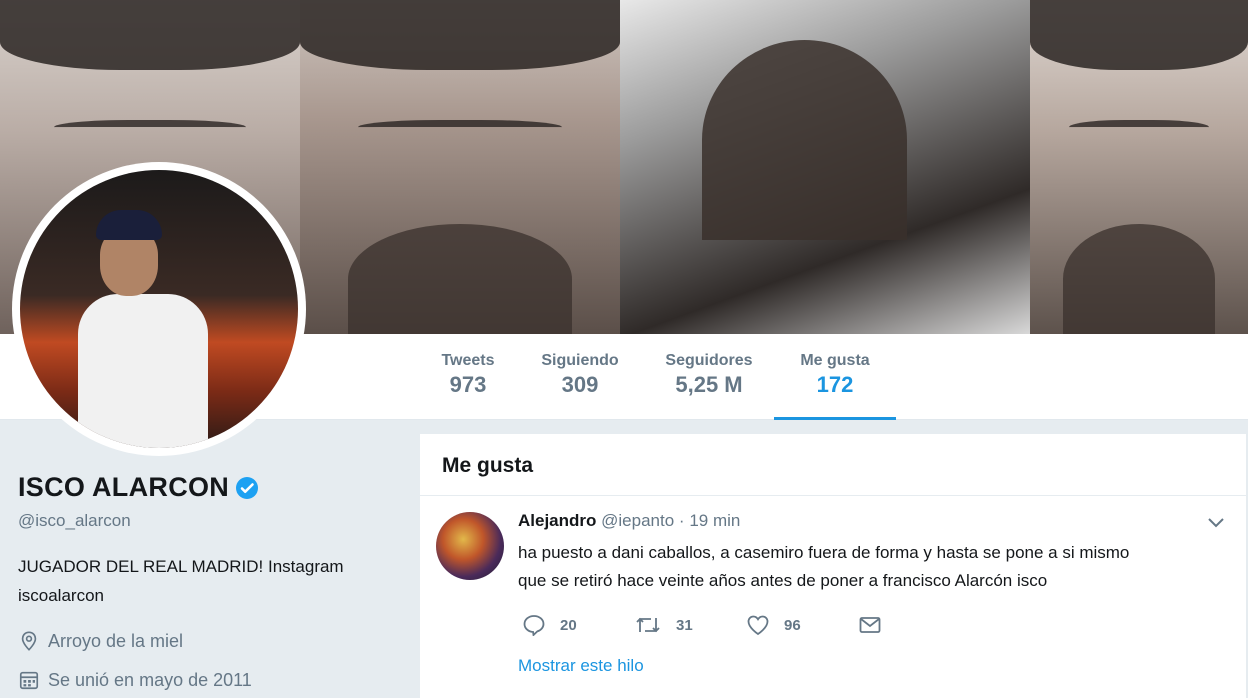 The width and height of the screenshot is (1248, 698). Describe the element at coordinates (534, 625) in the screenshot. I see `reply-icon` at that location.